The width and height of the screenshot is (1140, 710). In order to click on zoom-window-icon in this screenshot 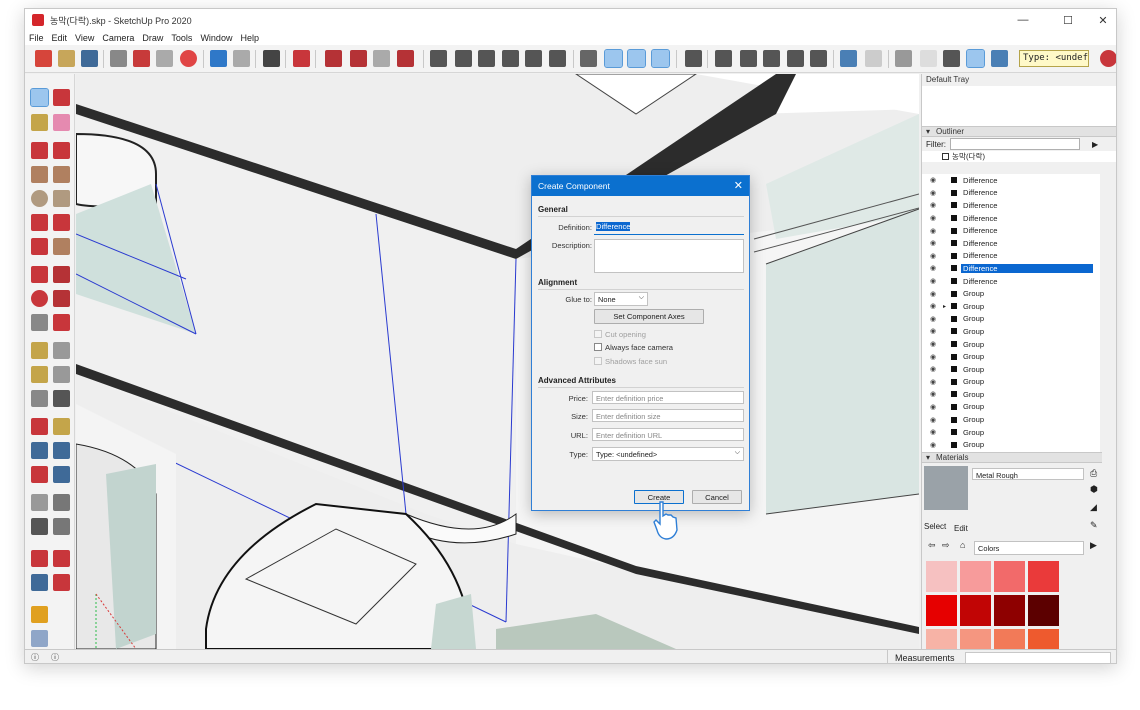, I will do `click(61, 450)`.